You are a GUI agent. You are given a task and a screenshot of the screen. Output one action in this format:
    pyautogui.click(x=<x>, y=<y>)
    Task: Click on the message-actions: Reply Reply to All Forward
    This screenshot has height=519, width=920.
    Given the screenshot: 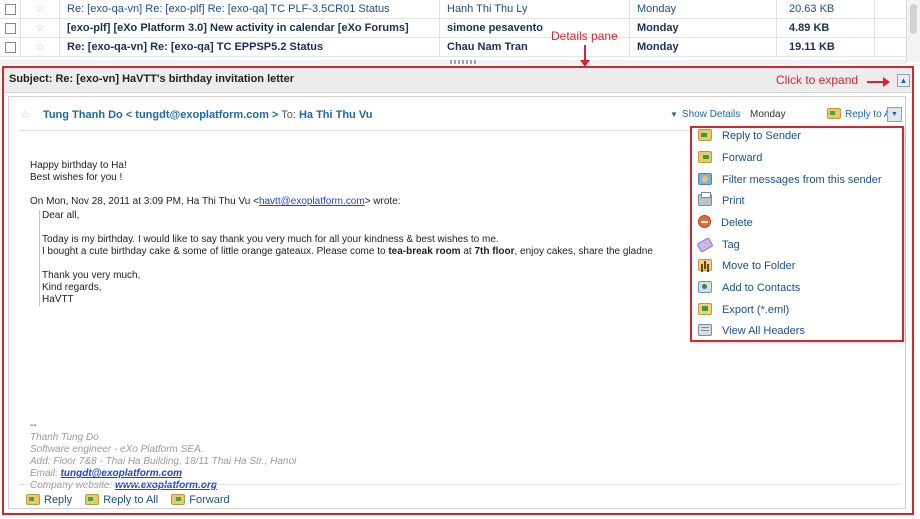 What is the action you would take?
    pyautogui.click(x=133, y=500)
    